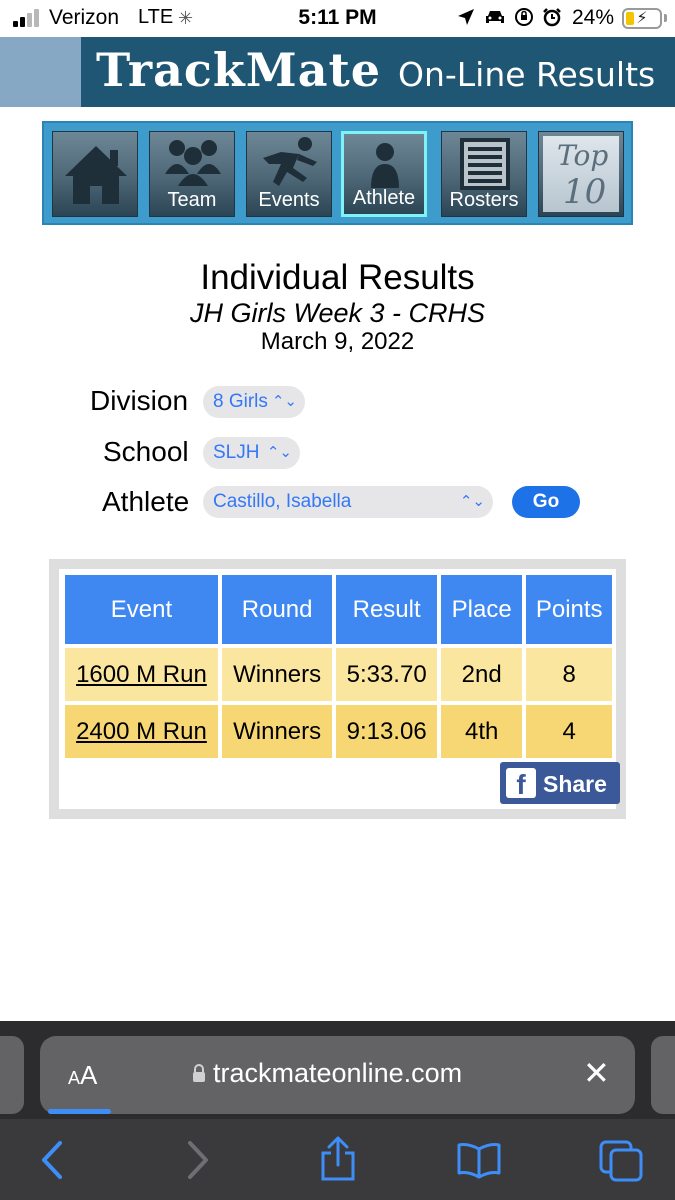  I want to click on banner-title: TrackMate, so click(239, 70).